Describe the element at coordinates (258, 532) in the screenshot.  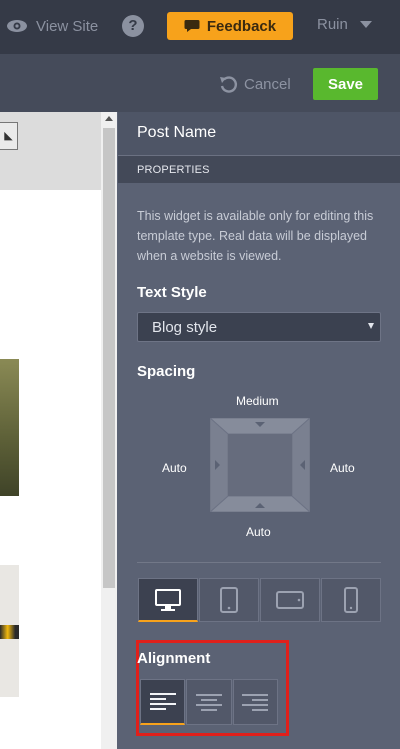
I see `spacing-bottom-value: Auto` at that location.